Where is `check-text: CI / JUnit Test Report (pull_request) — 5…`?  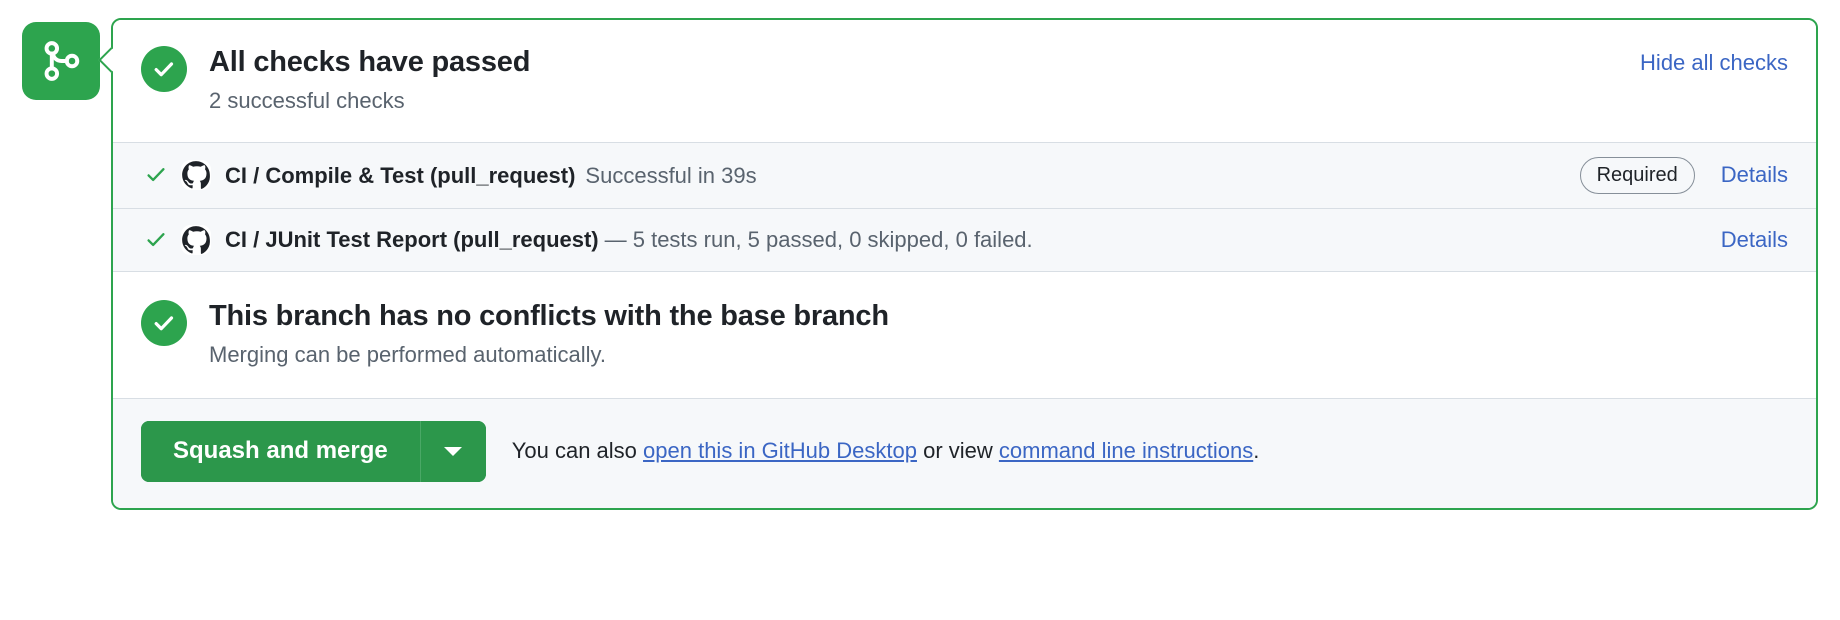
check-text: CI / JUnit Test Report (pull_request) — 5… is located at coordinates (963, 240).